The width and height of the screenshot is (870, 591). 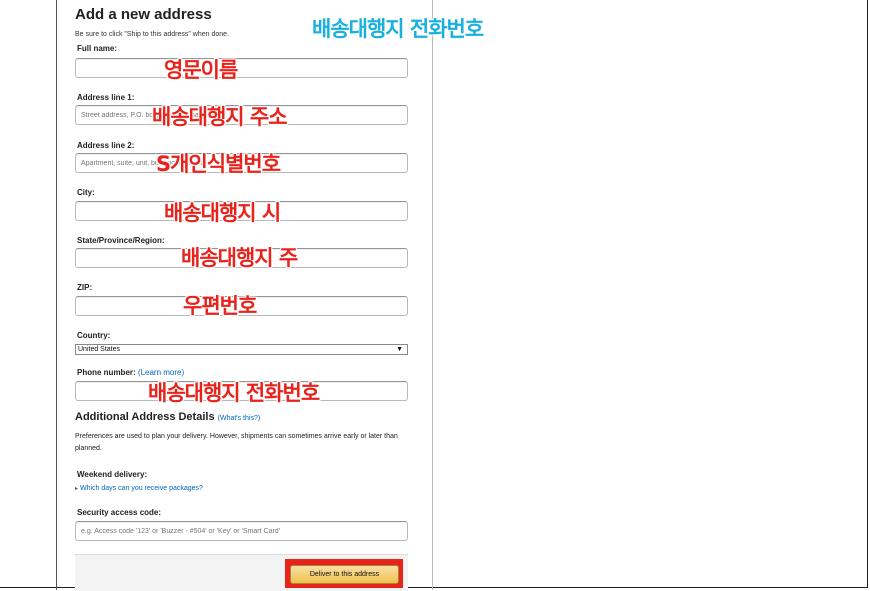 I want to click on page-title: Add a new address, so click(x=143, y=14).